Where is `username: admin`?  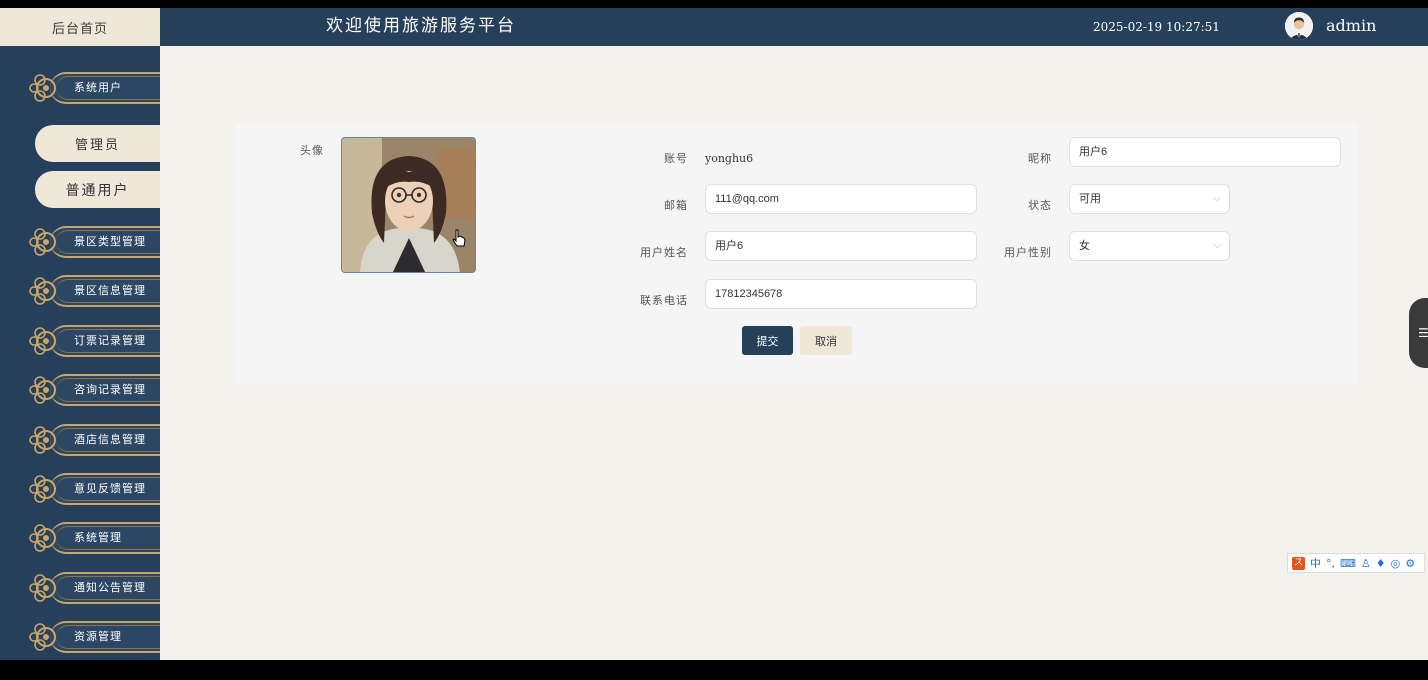
username: admin is located at coordinates (1351, 26).